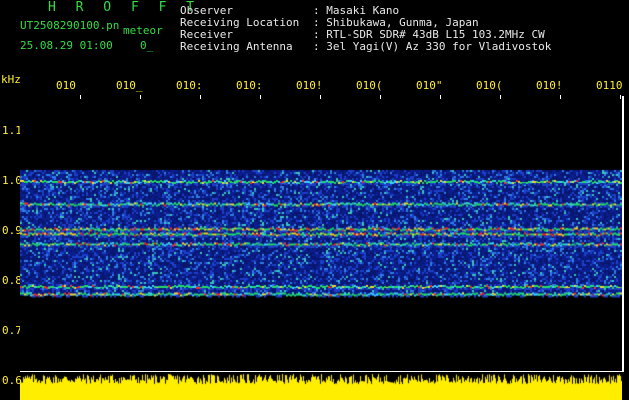  I want to click on signal-level-bars, so click(321, 386).